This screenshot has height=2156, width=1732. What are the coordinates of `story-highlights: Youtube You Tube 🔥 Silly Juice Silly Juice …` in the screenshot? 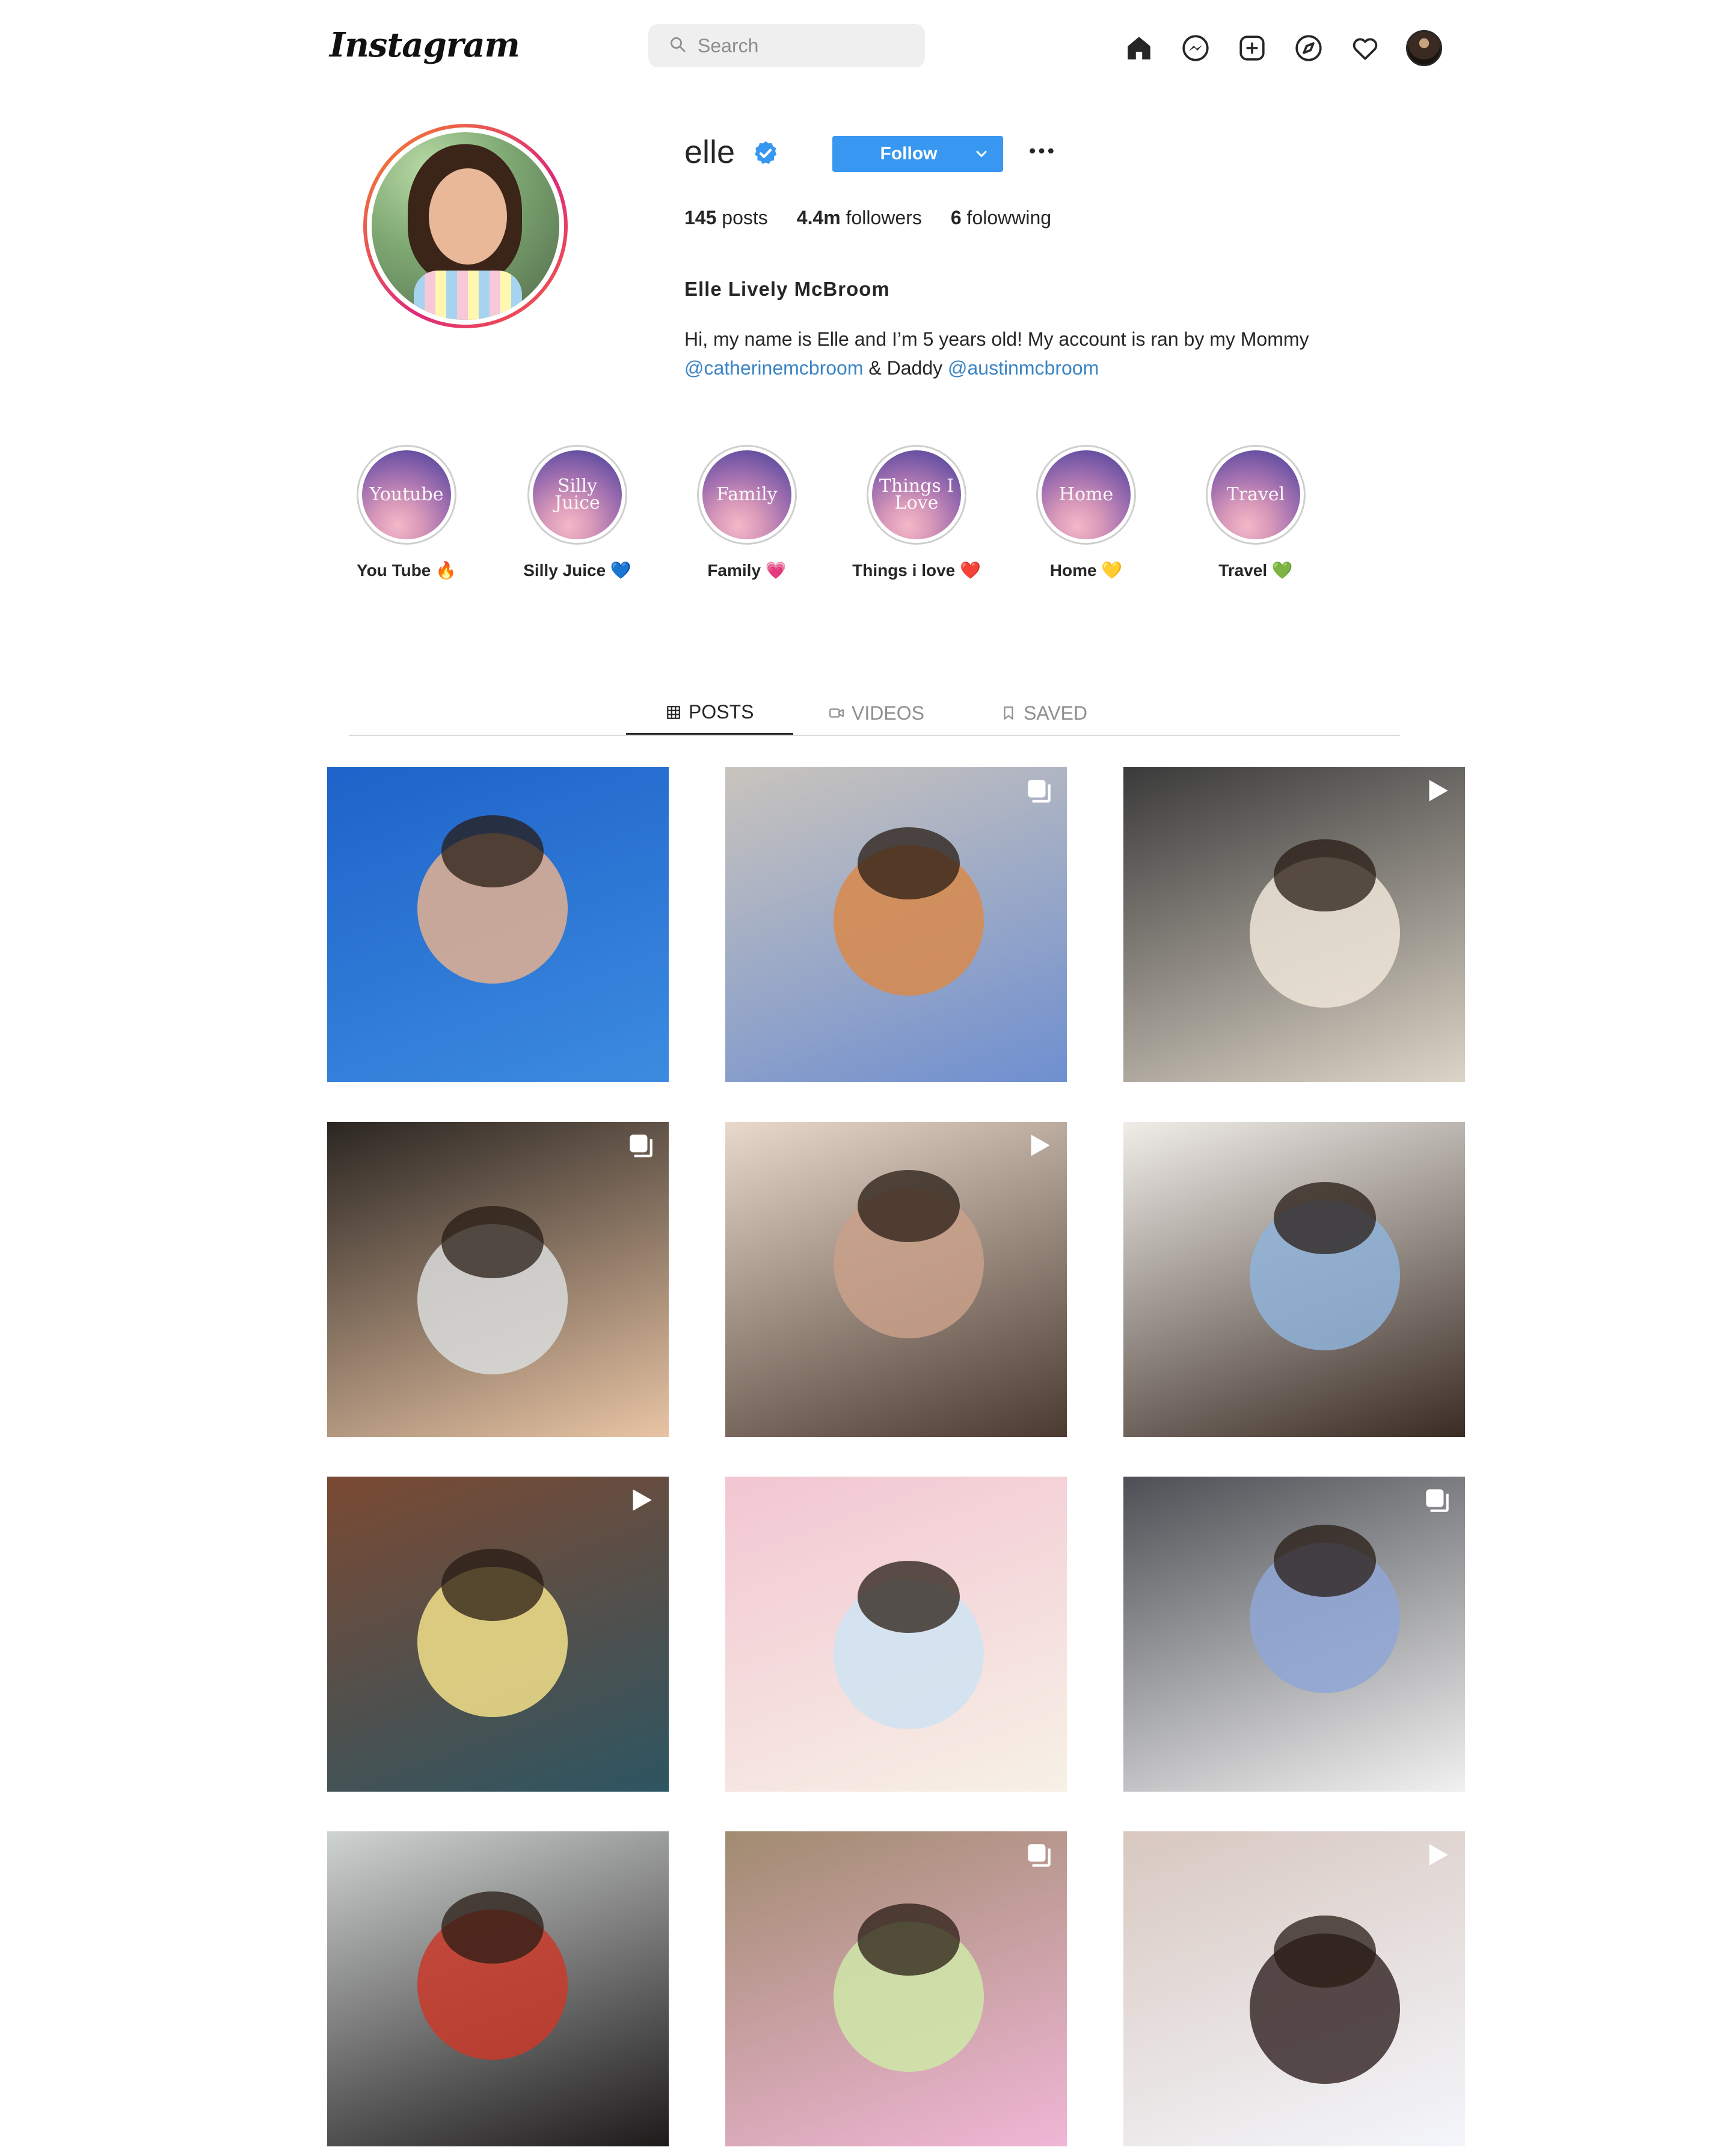 It's located at (820, 529).